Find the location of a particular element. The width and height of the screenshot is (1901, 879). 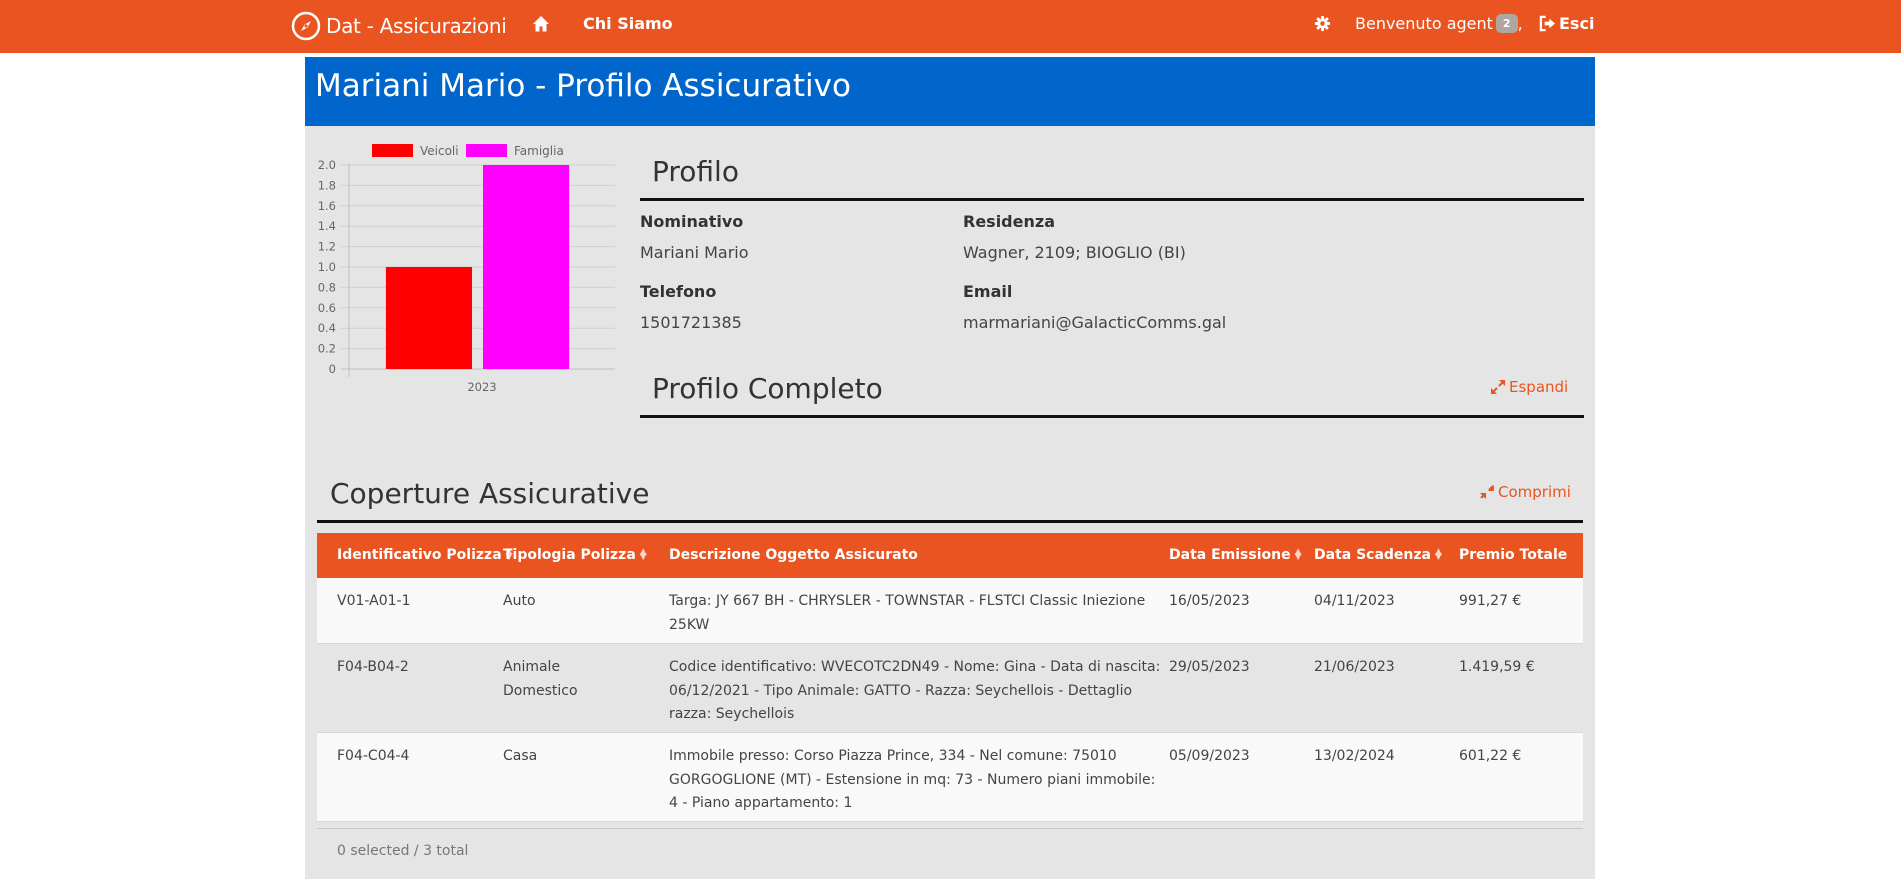

cell-scadenza: 13/02/2024 is located at coordinates (1354, 756).